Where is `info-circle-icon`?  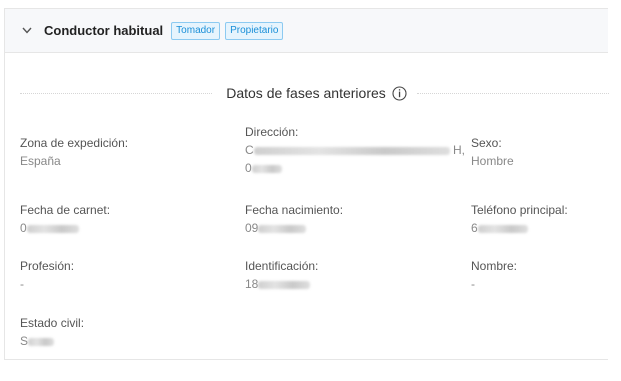 info-circle-icon is located at coordinates (399, 93).